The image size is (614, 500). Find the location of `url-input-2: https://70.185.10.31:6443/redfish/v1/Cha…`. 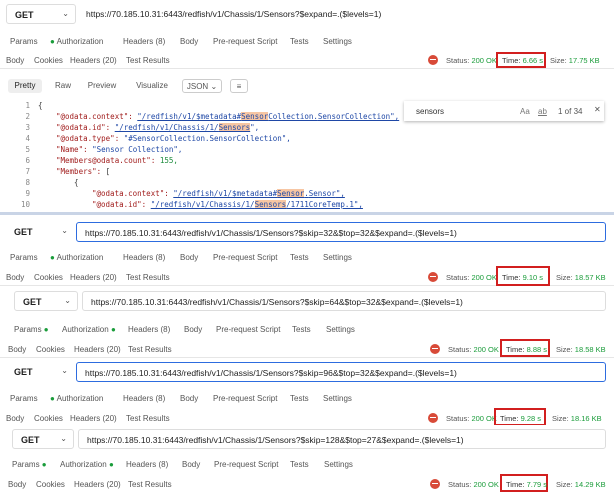

url-input-2: https://70.185.10.31:6443/redfish/v1/Cha… is located at coordinates (341, 232).